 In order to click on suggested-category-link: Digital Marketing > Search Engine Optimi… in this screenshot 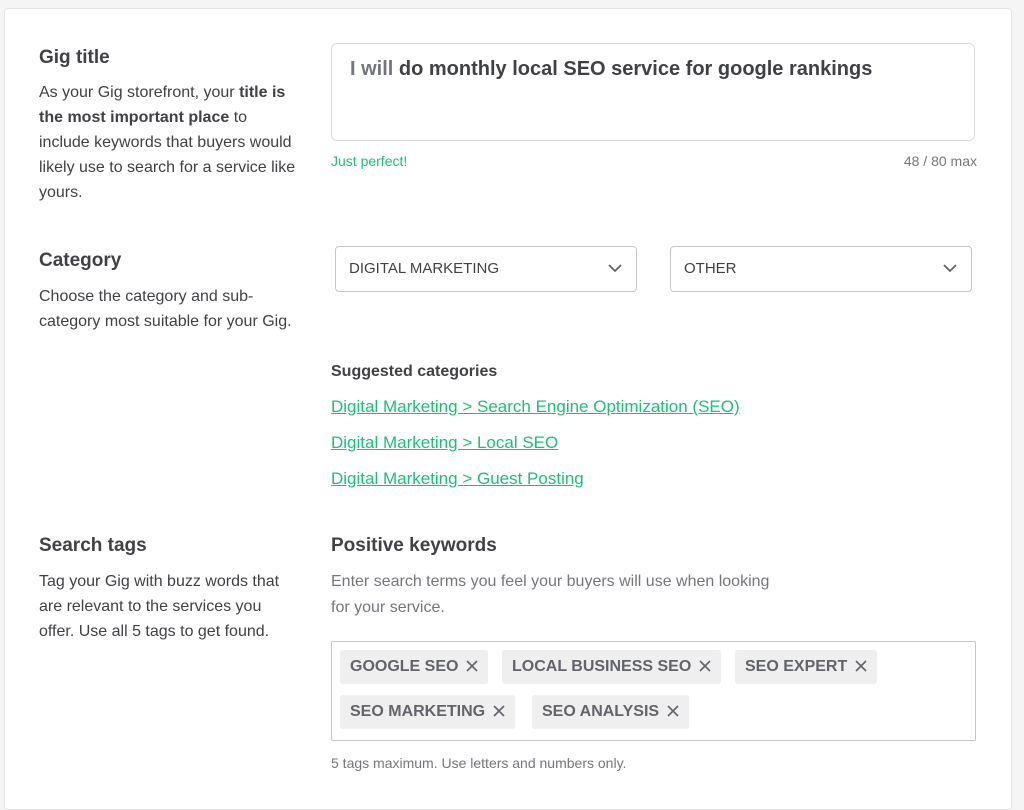, I will do `click(535, 407)`.